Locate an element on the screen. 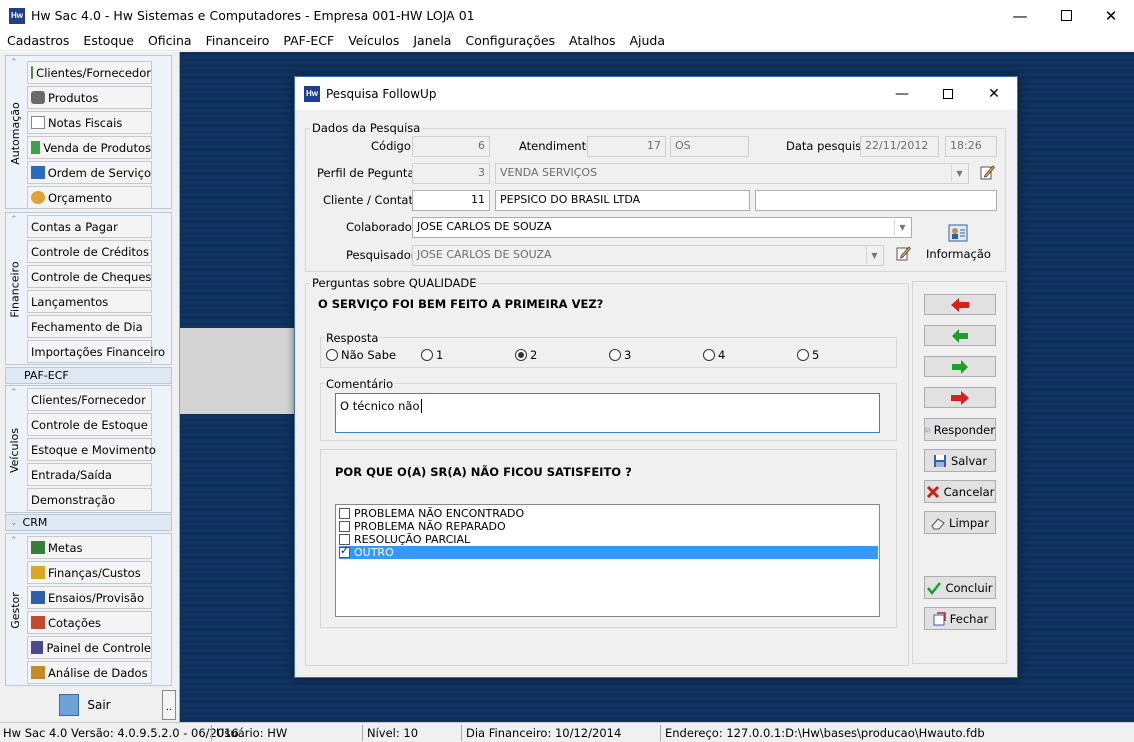  colaborador-select: JOSE CARLOS DE SOUZA ▼ is located at coordinates (662, 227).